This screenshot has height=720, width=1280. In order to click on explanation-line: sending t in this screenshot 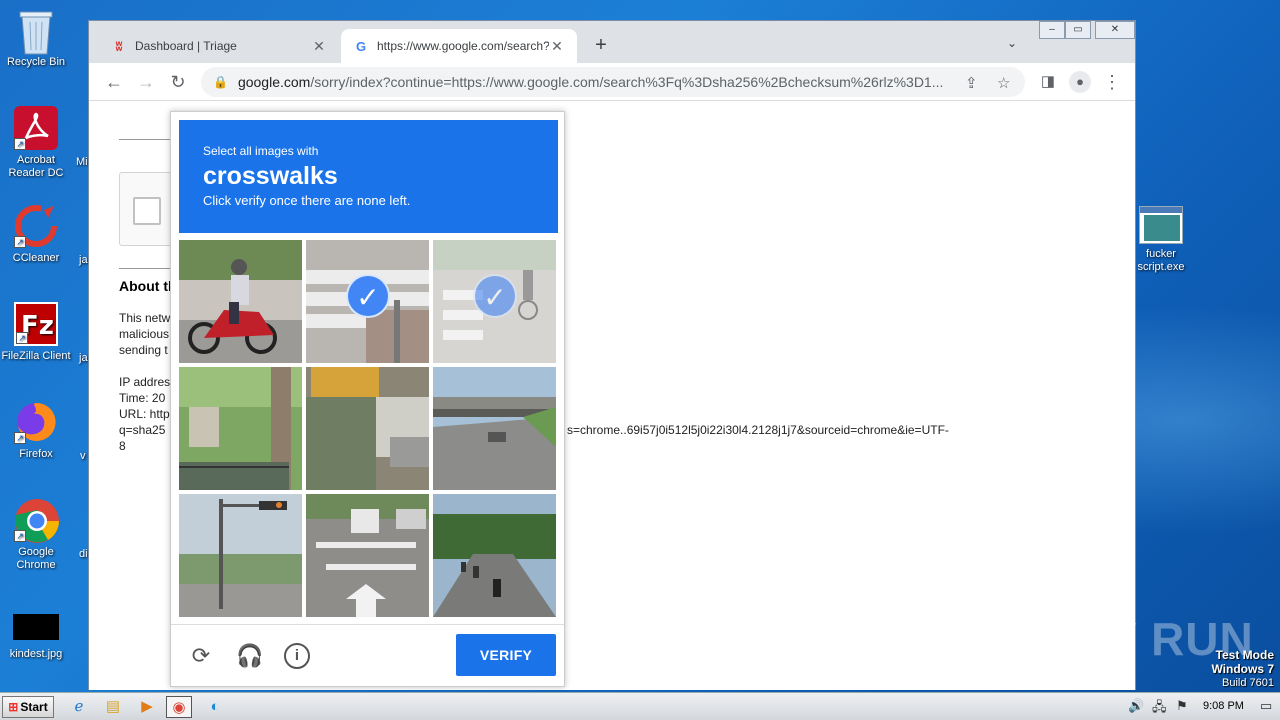, I will do `click(143, 350)`.